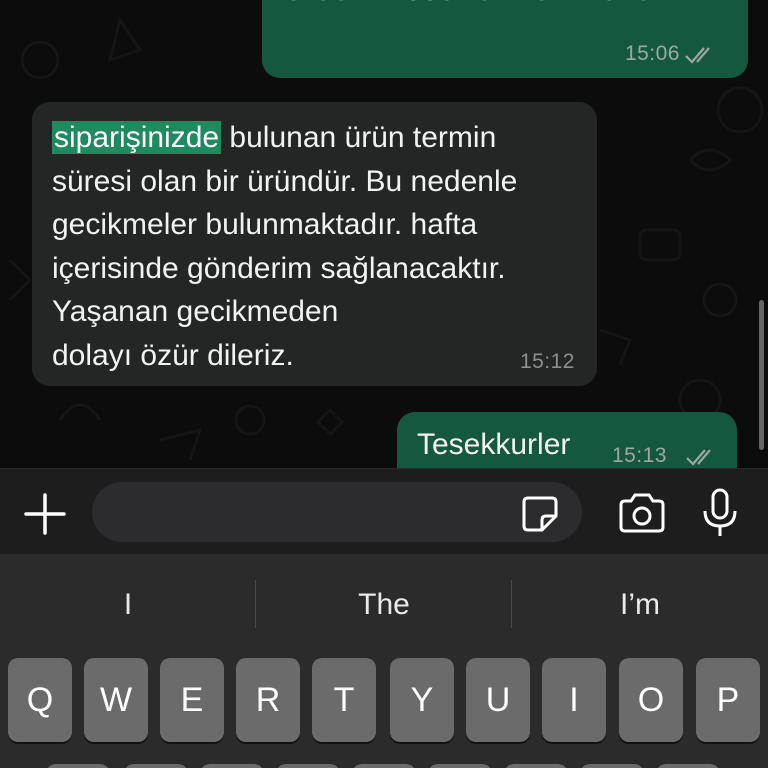 This screenshot has height=768, width=768. What do you see at coordinates (128, 605) in the screenshot?
I see `suggestion-item: I` at bounding box center [128, 605].